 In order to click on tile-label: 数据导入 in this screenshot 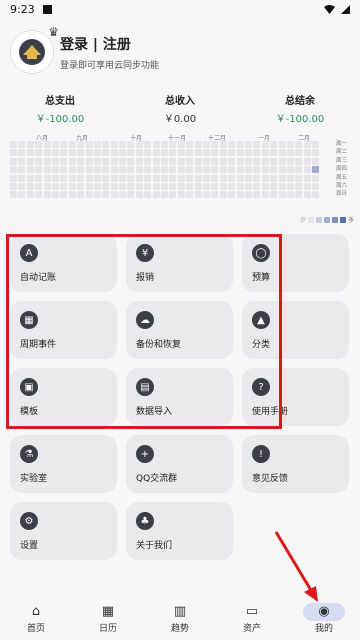, I will do `click(154, 412)`.